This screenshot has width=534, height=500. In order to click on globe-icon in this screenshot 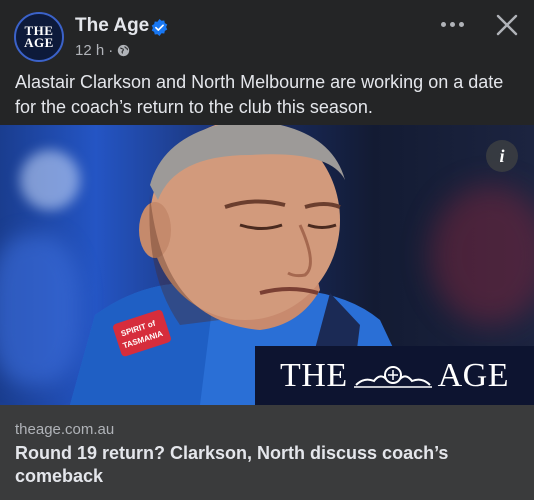, I will do `click(124, 50)`.